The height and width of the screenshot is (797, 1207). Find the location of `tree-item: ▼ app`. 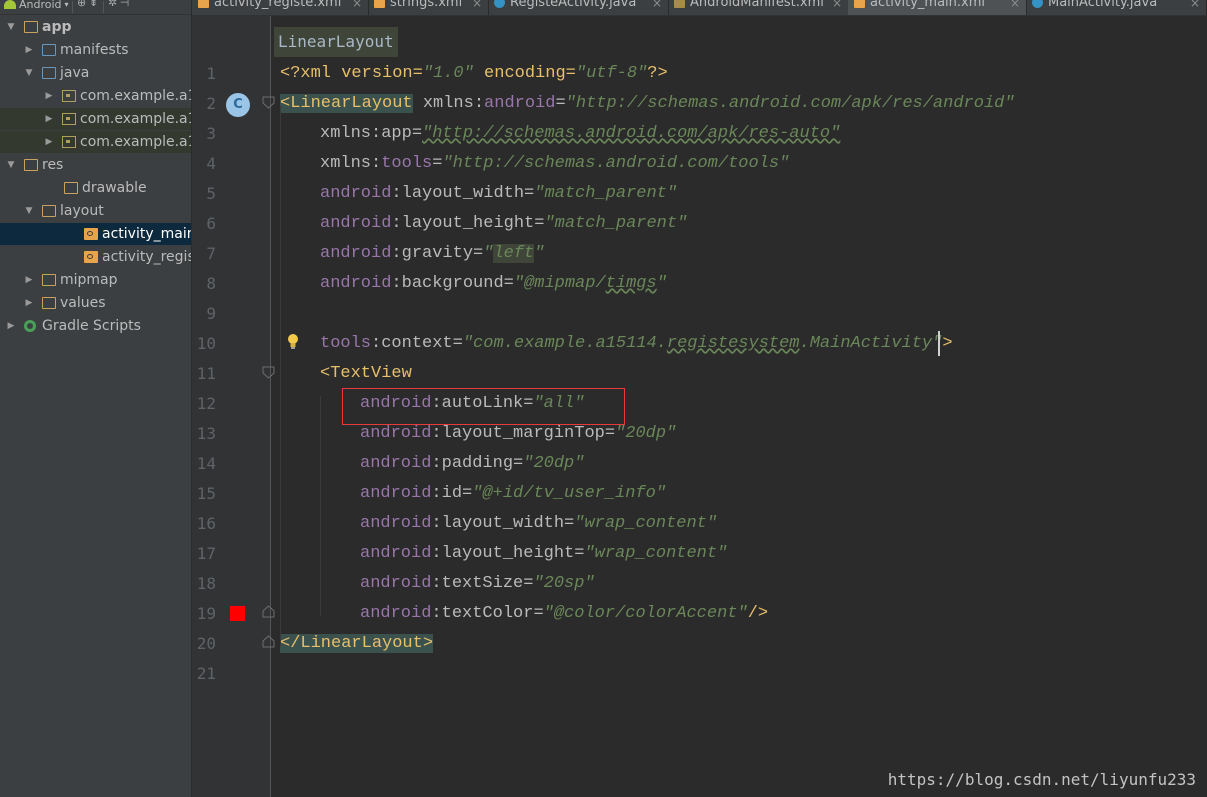

tree-item: ▼ app is located at coordinates (95, 27).